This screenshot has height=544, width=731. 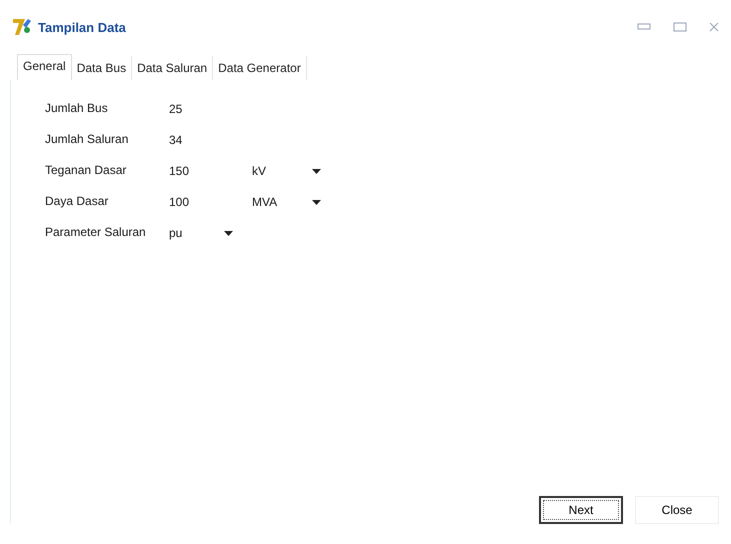 I want to click on minimize-icon, so click(x=644, y=27).